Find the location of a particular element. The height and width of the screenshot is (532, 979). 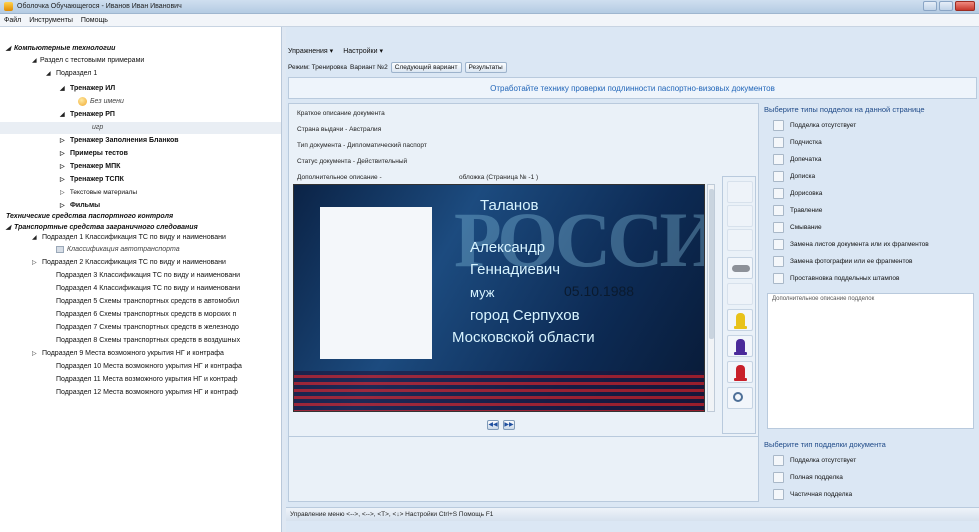

magnifier-button is located at coordinates (740, 398).